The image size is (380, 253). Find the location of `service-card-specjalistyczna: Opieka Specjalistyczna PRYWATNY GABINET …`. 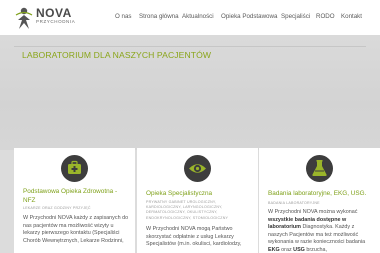

service-card-specjalistyczna: Opieka Specjalistyczna PRYWATNY GABINET … is located at coordinates (197, 200).